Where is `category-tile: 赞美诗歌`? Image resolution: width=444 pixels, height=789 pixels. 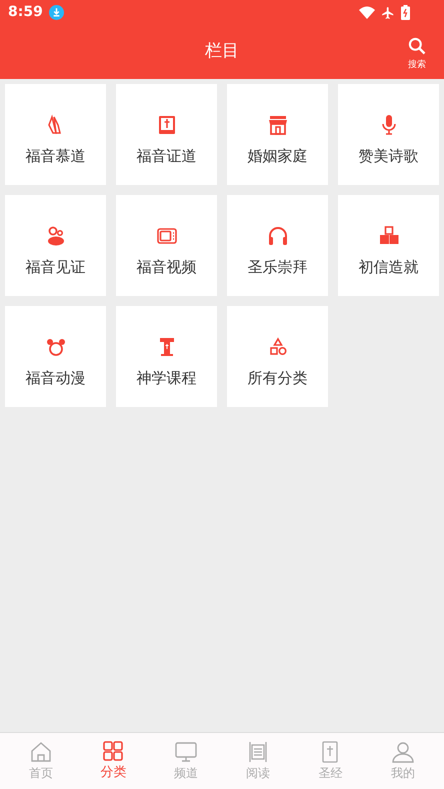 category-tile: 赞美诗歌 is located at coordinates (388, 134).